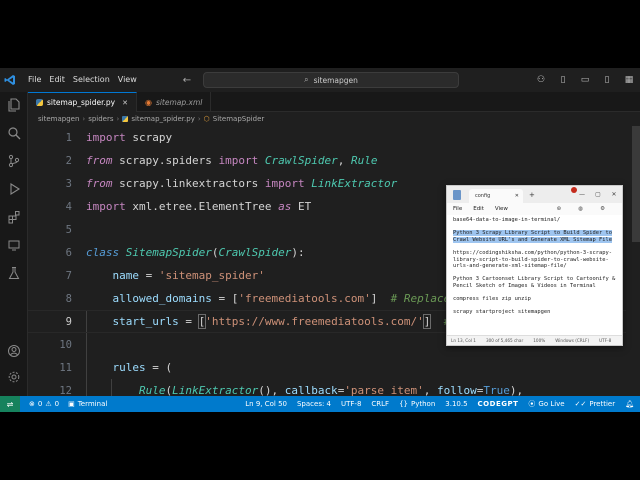 This screenshot has height=480, width=640. What do you see at coordinates (334, 102) in the screenshot?
I see `editor-tab-bar: sitemap_spider.py ✕ ◉ sitemap.xml` at bounding box center [334, 102].